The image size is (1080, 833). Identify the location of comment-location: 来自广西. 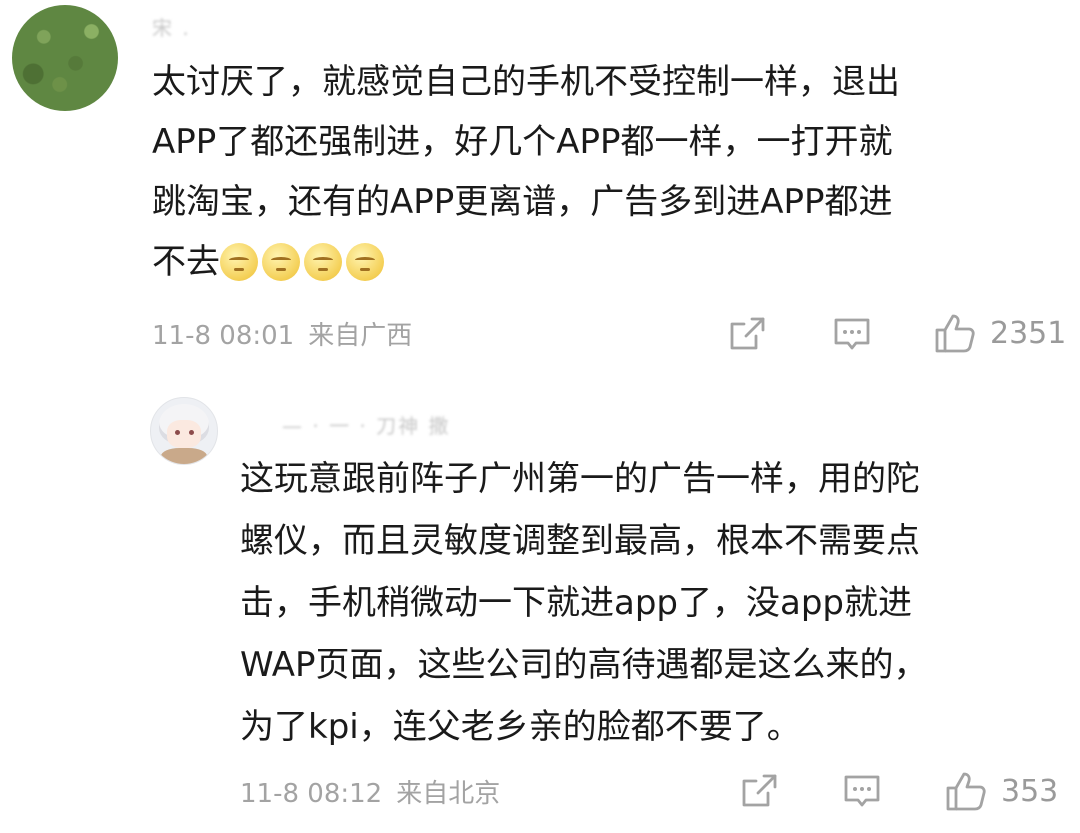
(360, 336).